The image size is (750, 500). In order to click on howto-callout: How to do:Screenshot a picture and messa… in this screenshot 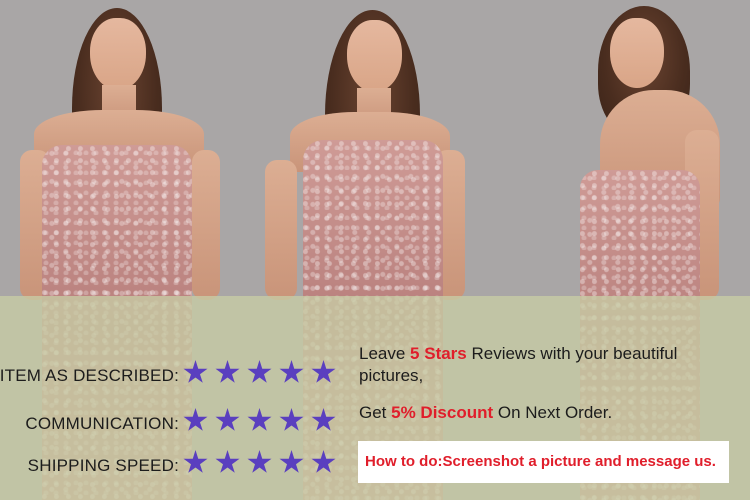, I will do `click(543, 462)`.